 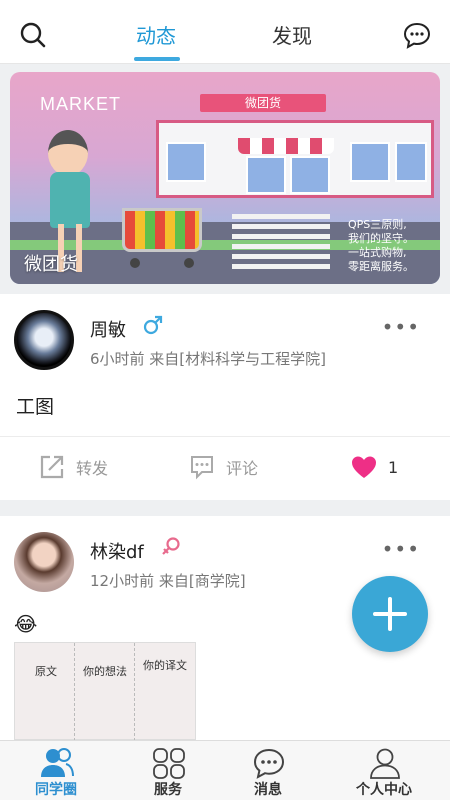 I want to click on comment-label: 评论, so click(x=242, y=468).